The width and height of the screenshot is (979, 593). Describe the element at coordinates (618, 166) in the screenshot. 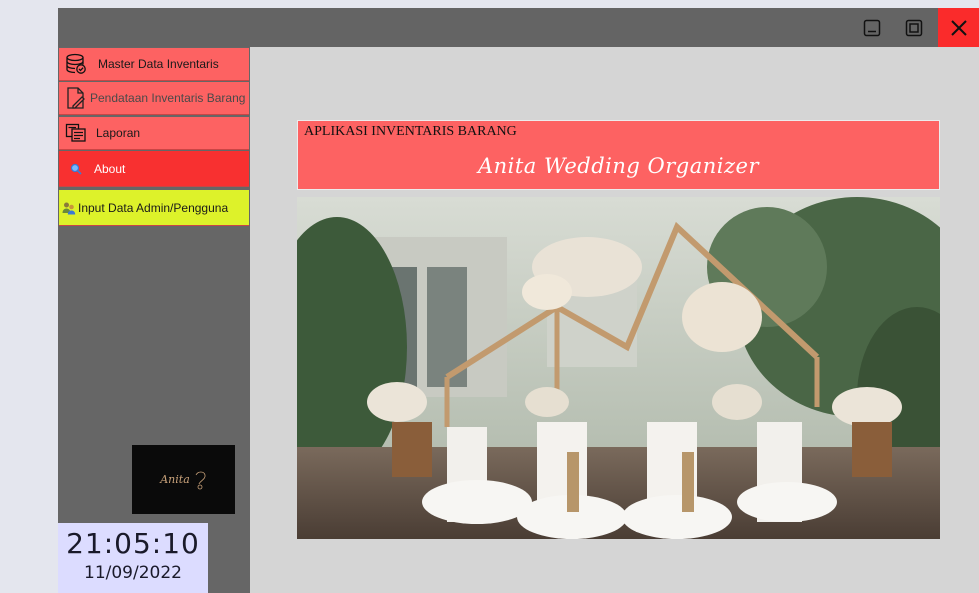

I see `brand-name: Anita Wedding Organizer` at that location.